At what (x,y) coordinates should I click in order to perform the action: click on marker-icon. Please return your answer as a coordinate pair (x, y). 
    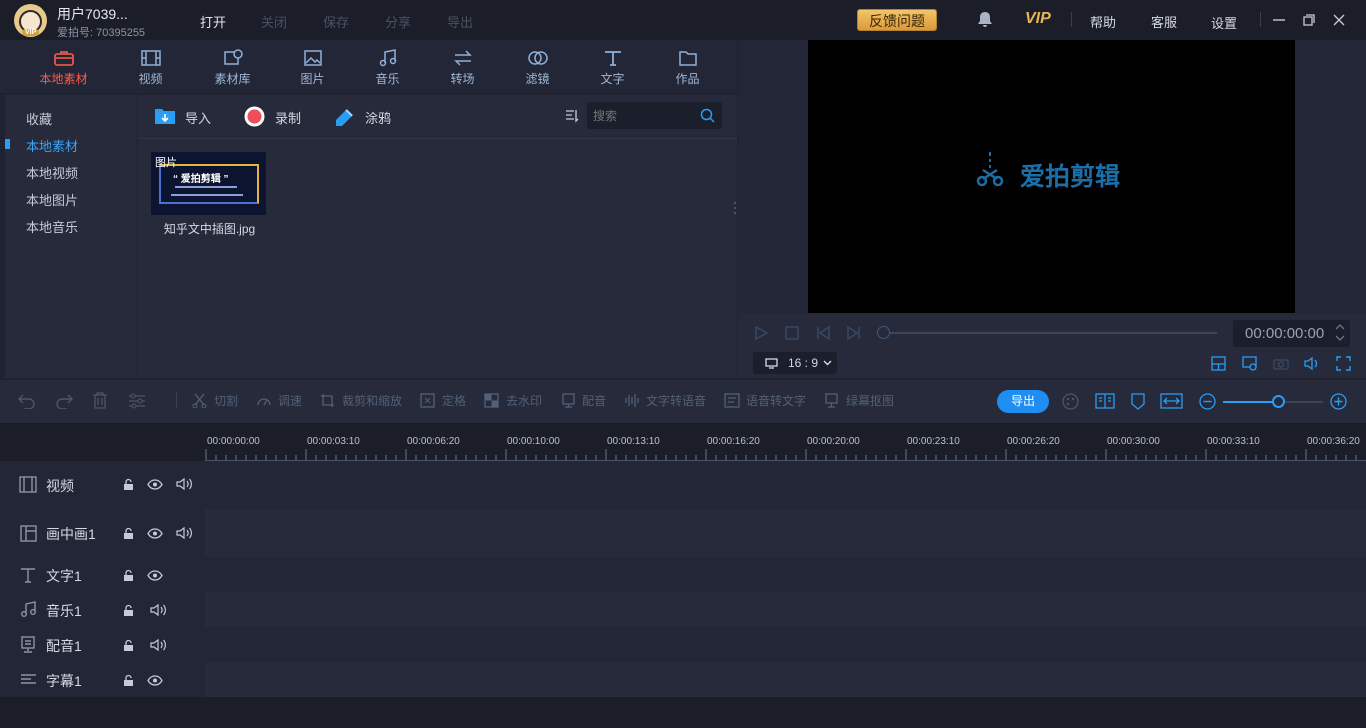
    Looking at the image, I should click on (1138, 401).